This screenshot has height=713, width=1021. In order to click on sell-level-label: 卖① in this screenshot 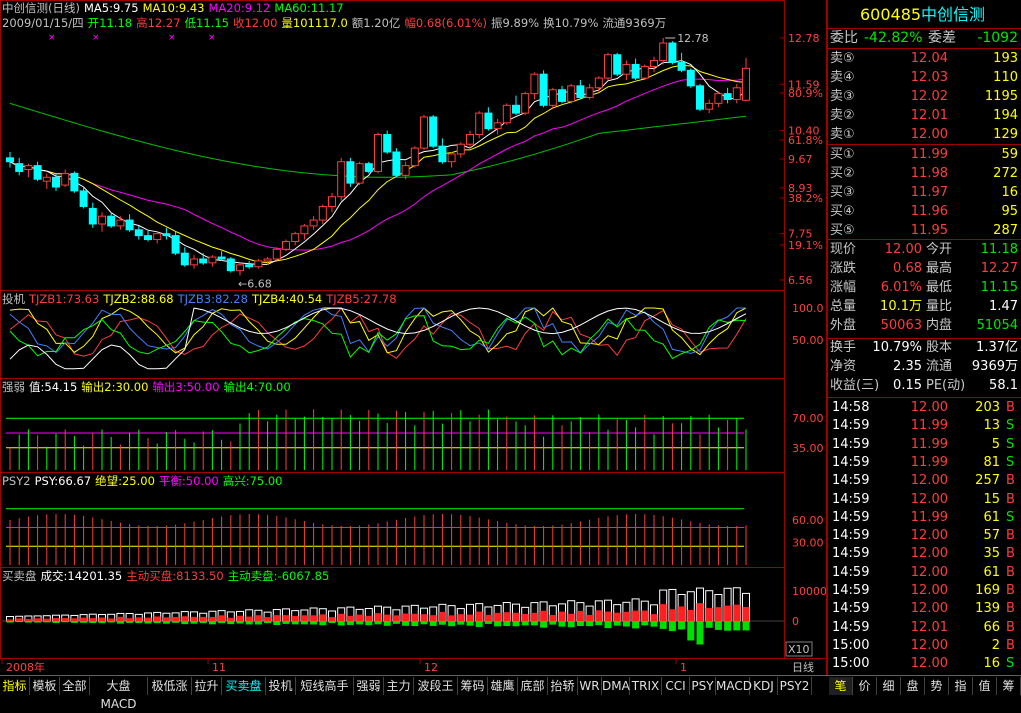, I will do `click(842, 134)`.